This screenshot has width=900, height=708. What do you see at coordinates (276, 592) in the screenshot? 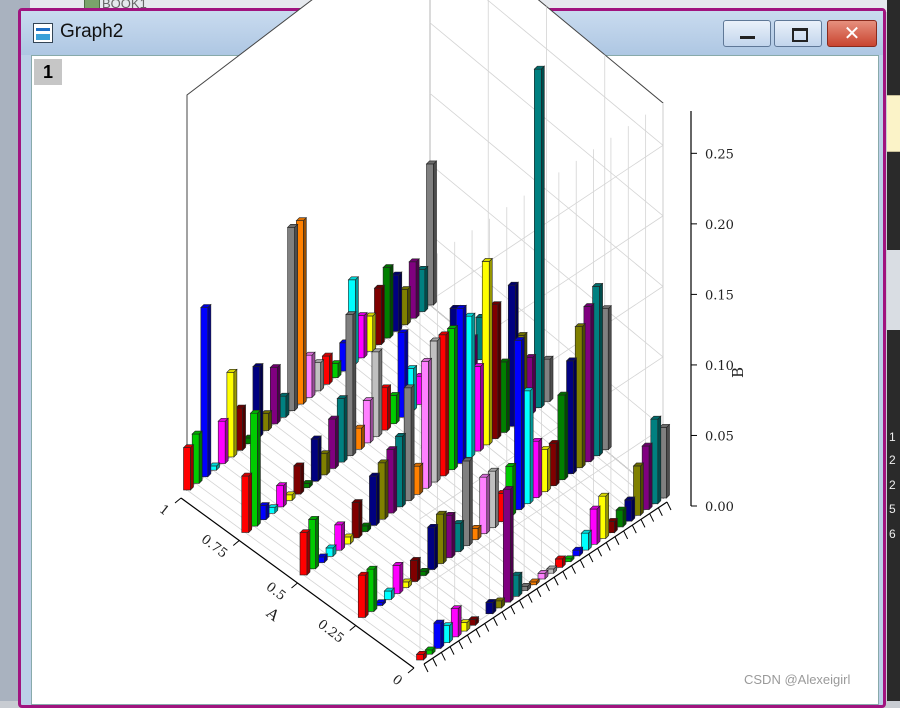
I see `a-tick-label: 0.5` at bounding box center [276, 592].